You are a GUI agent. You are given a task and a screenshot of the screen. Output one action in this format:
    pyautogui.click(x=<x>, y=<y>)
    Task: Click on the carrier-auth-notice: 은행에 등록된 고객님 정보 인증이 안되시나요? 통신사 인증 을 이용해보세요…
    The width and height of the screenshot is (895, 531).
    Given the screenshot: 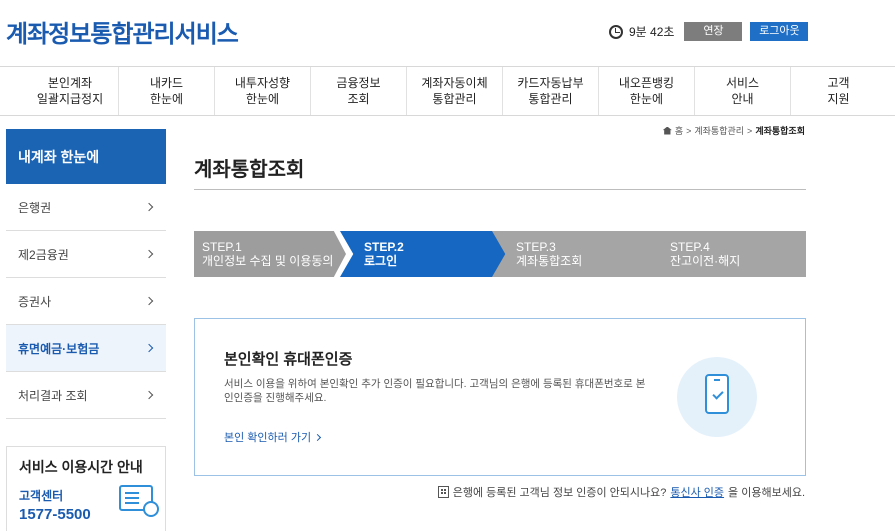 What is the action you would take?
    pyautogui.click(x=621, y=492)
    